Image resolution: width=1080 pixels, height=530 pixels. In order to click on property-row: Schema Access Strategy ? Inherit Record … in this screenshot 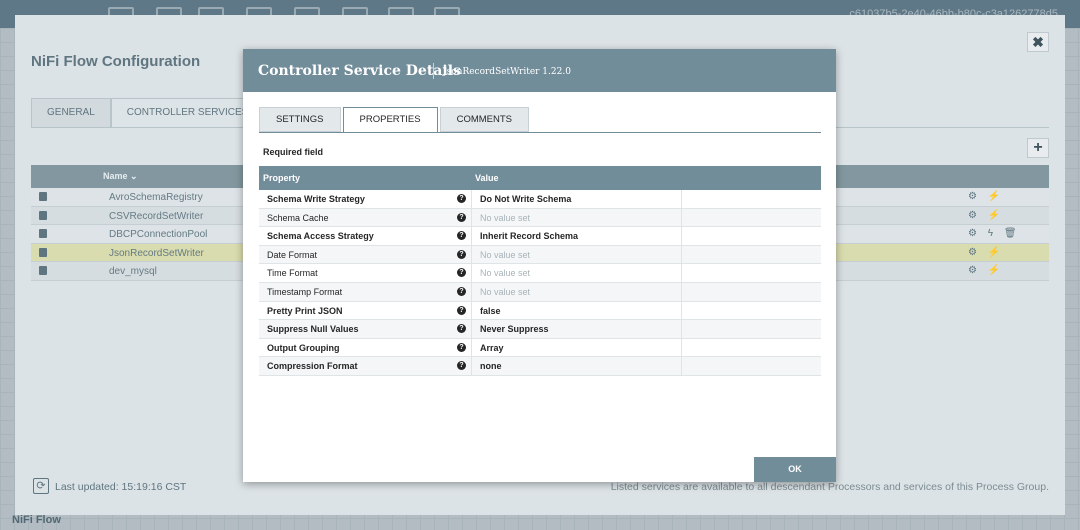, I will do `click(540, 236)`.